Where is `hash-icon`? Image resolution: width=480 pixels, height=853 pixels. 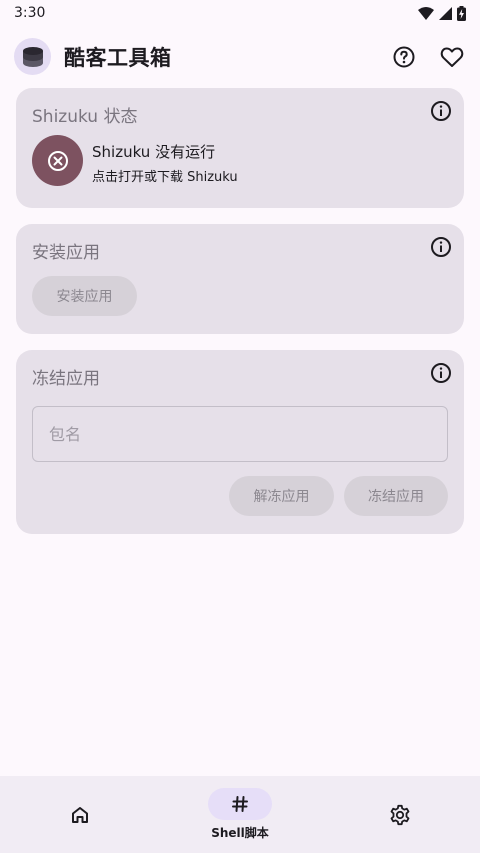
hash-icon is located at coordinates (240, 804).